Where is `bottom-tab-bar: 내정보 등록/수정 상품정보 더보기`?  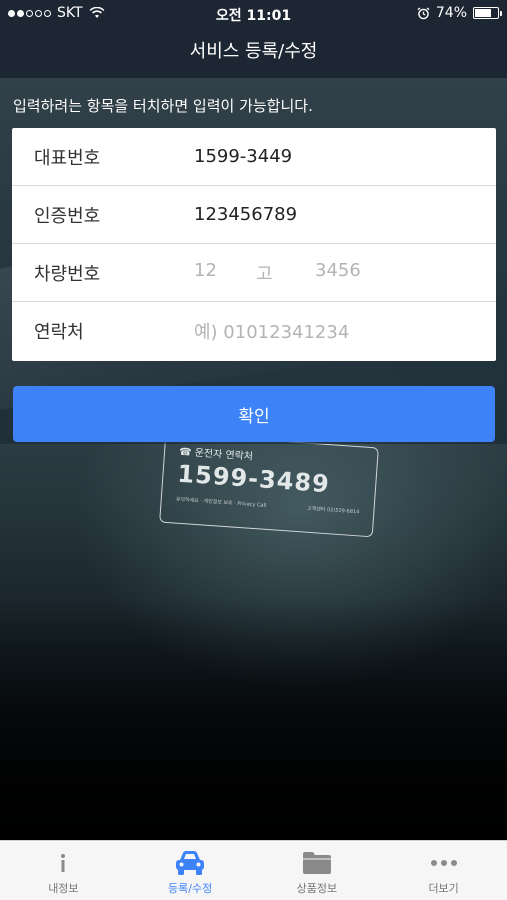 bottom-tab-bar: 내정보 등록/수정 상품정보 더보기 is located at coordinates (253, 870).